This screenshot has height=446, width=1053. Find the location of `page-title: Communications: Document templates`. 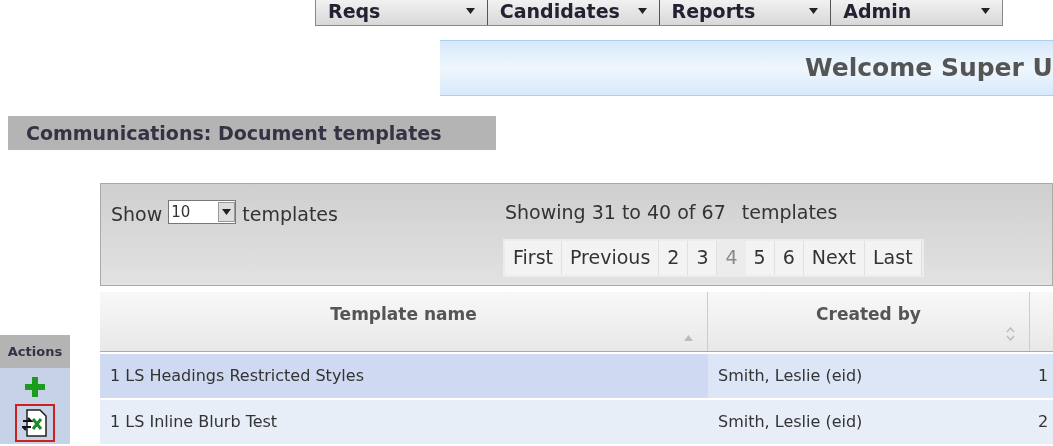

page-title: Communications: Document templates is located at coordinates (252, 133).